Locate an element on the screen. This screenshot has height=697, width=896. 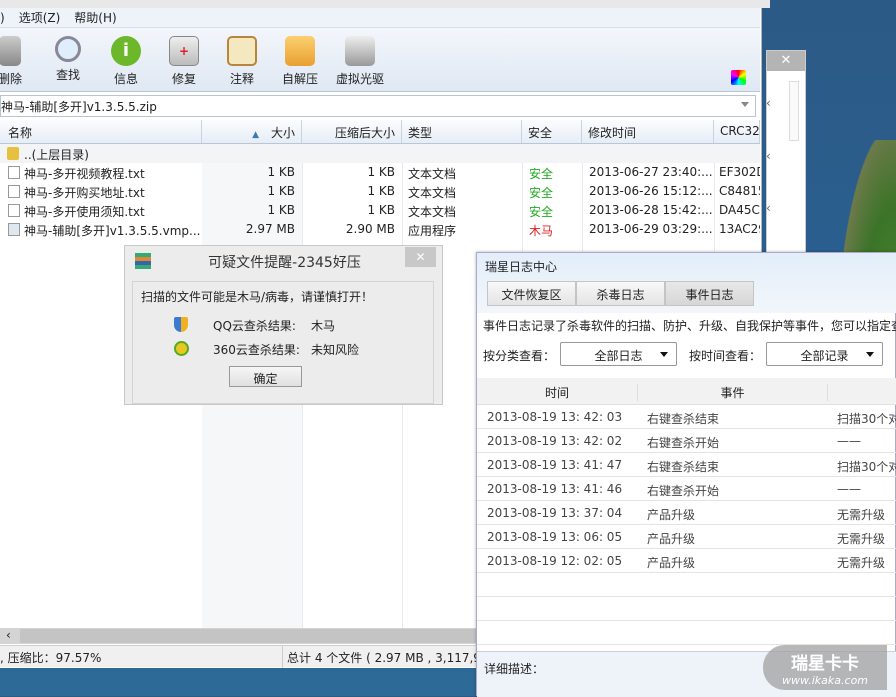
log-table-header: 时间 事件 is located at coordinates (686, 391).